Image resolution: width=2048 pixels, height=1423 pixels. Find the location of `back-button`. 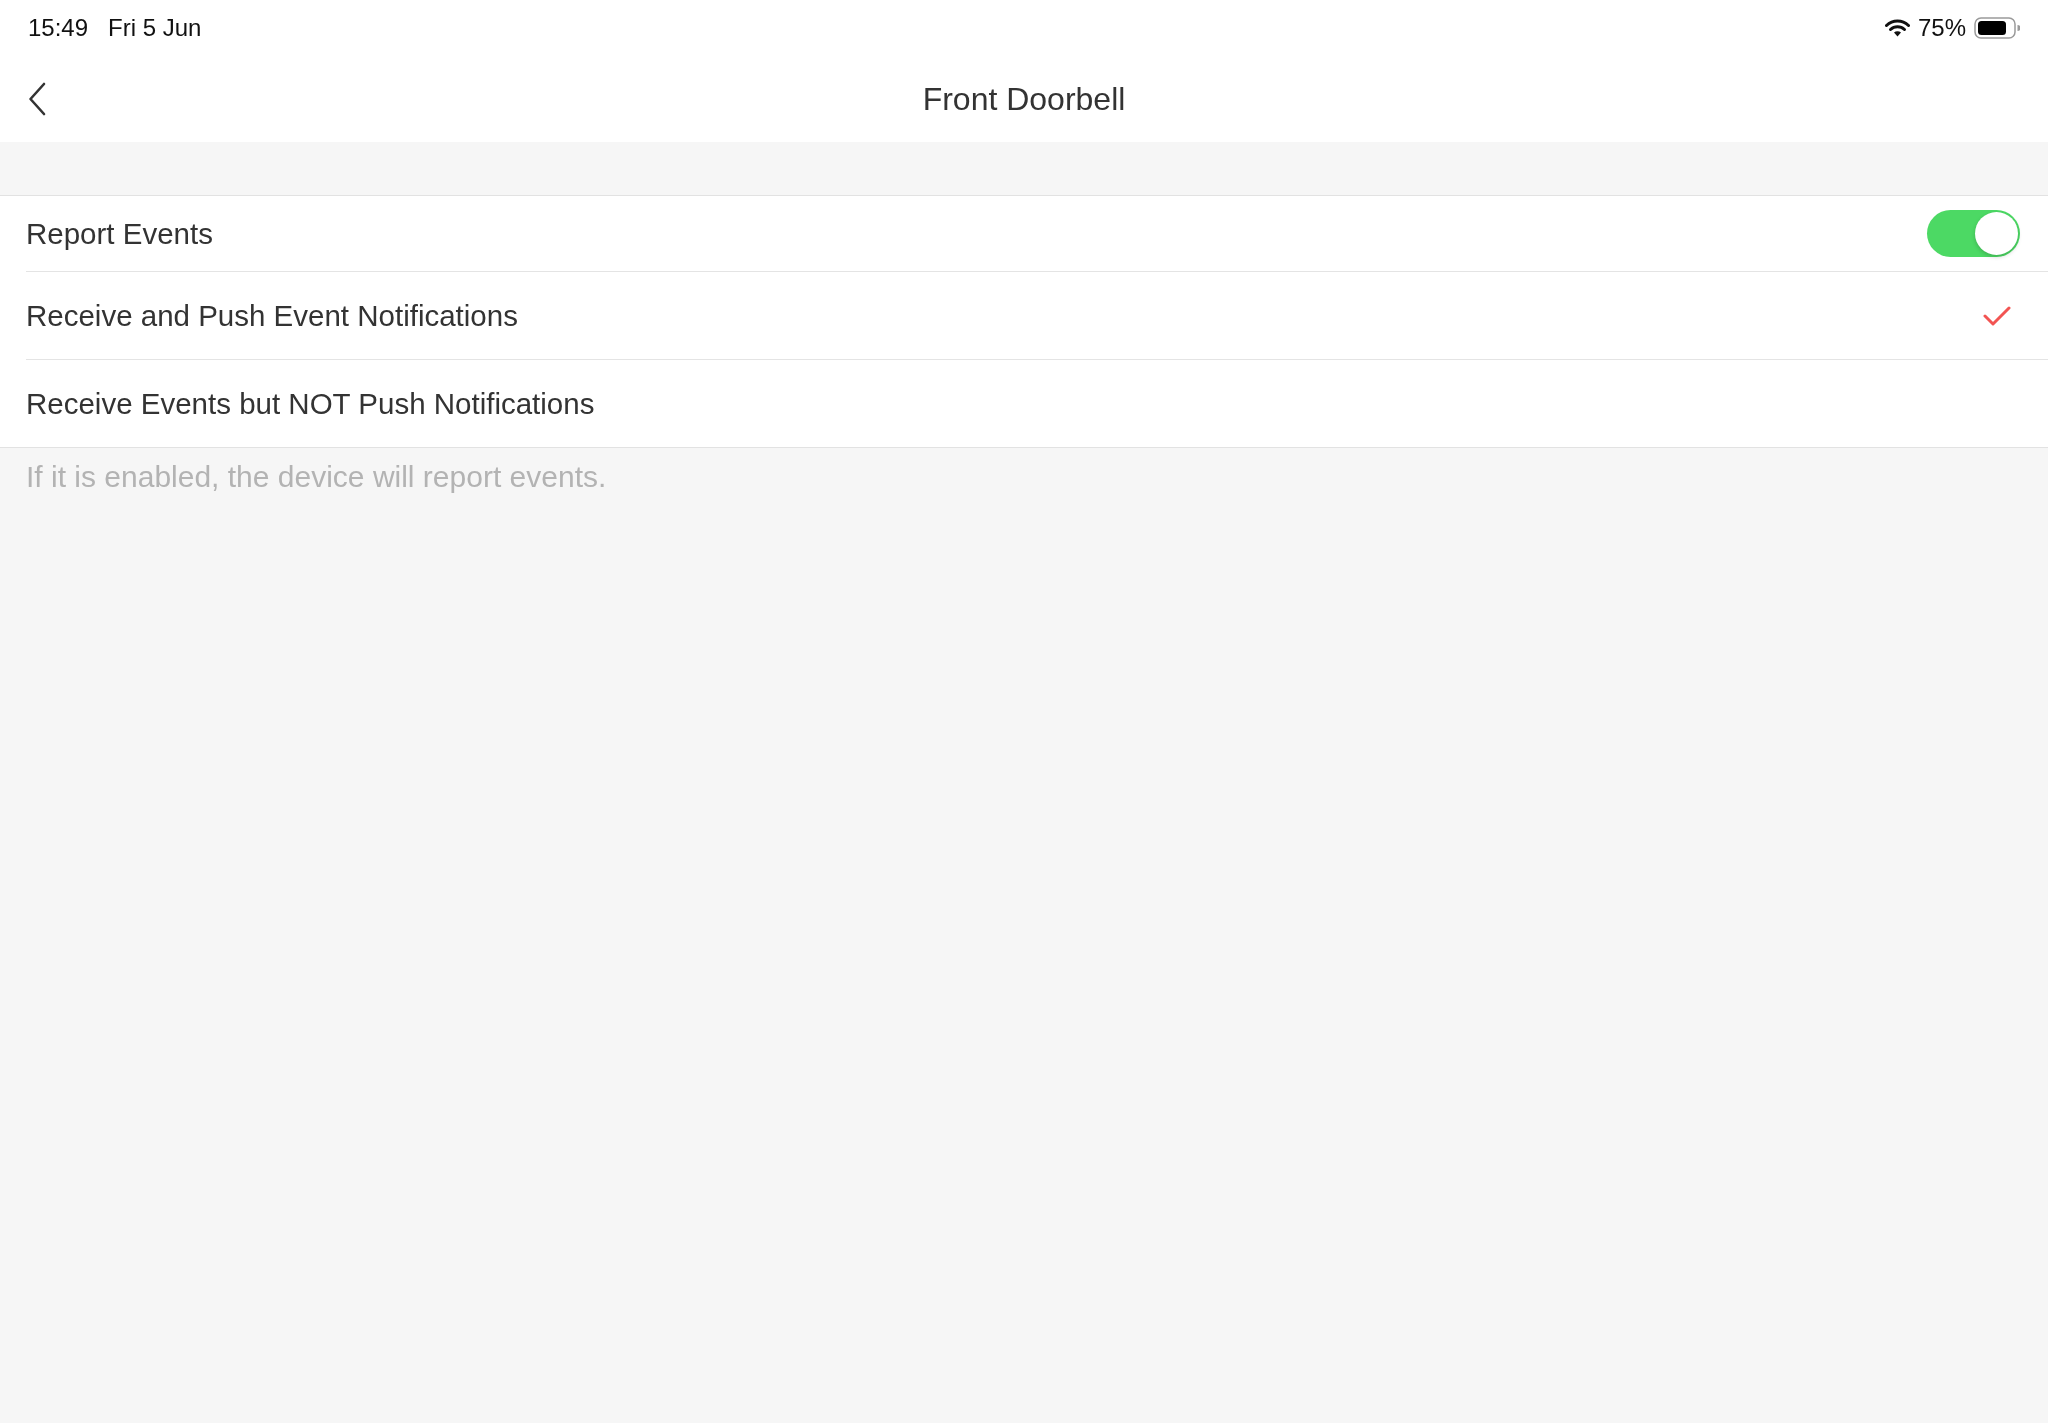

back-button is located at coordinates (37, 99).